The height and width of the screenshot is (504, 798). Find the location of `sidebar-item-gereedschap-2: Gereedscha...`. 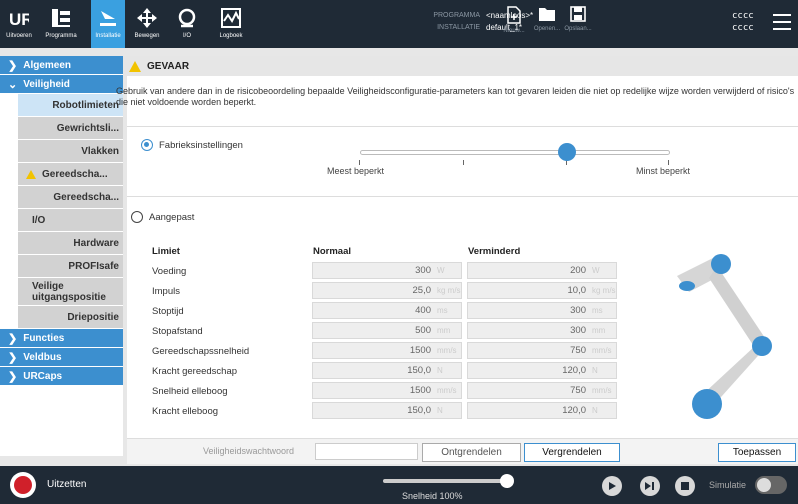

sidebar-item-gereedschap-2: Gereedscha... is located at coordinates (70, 197).